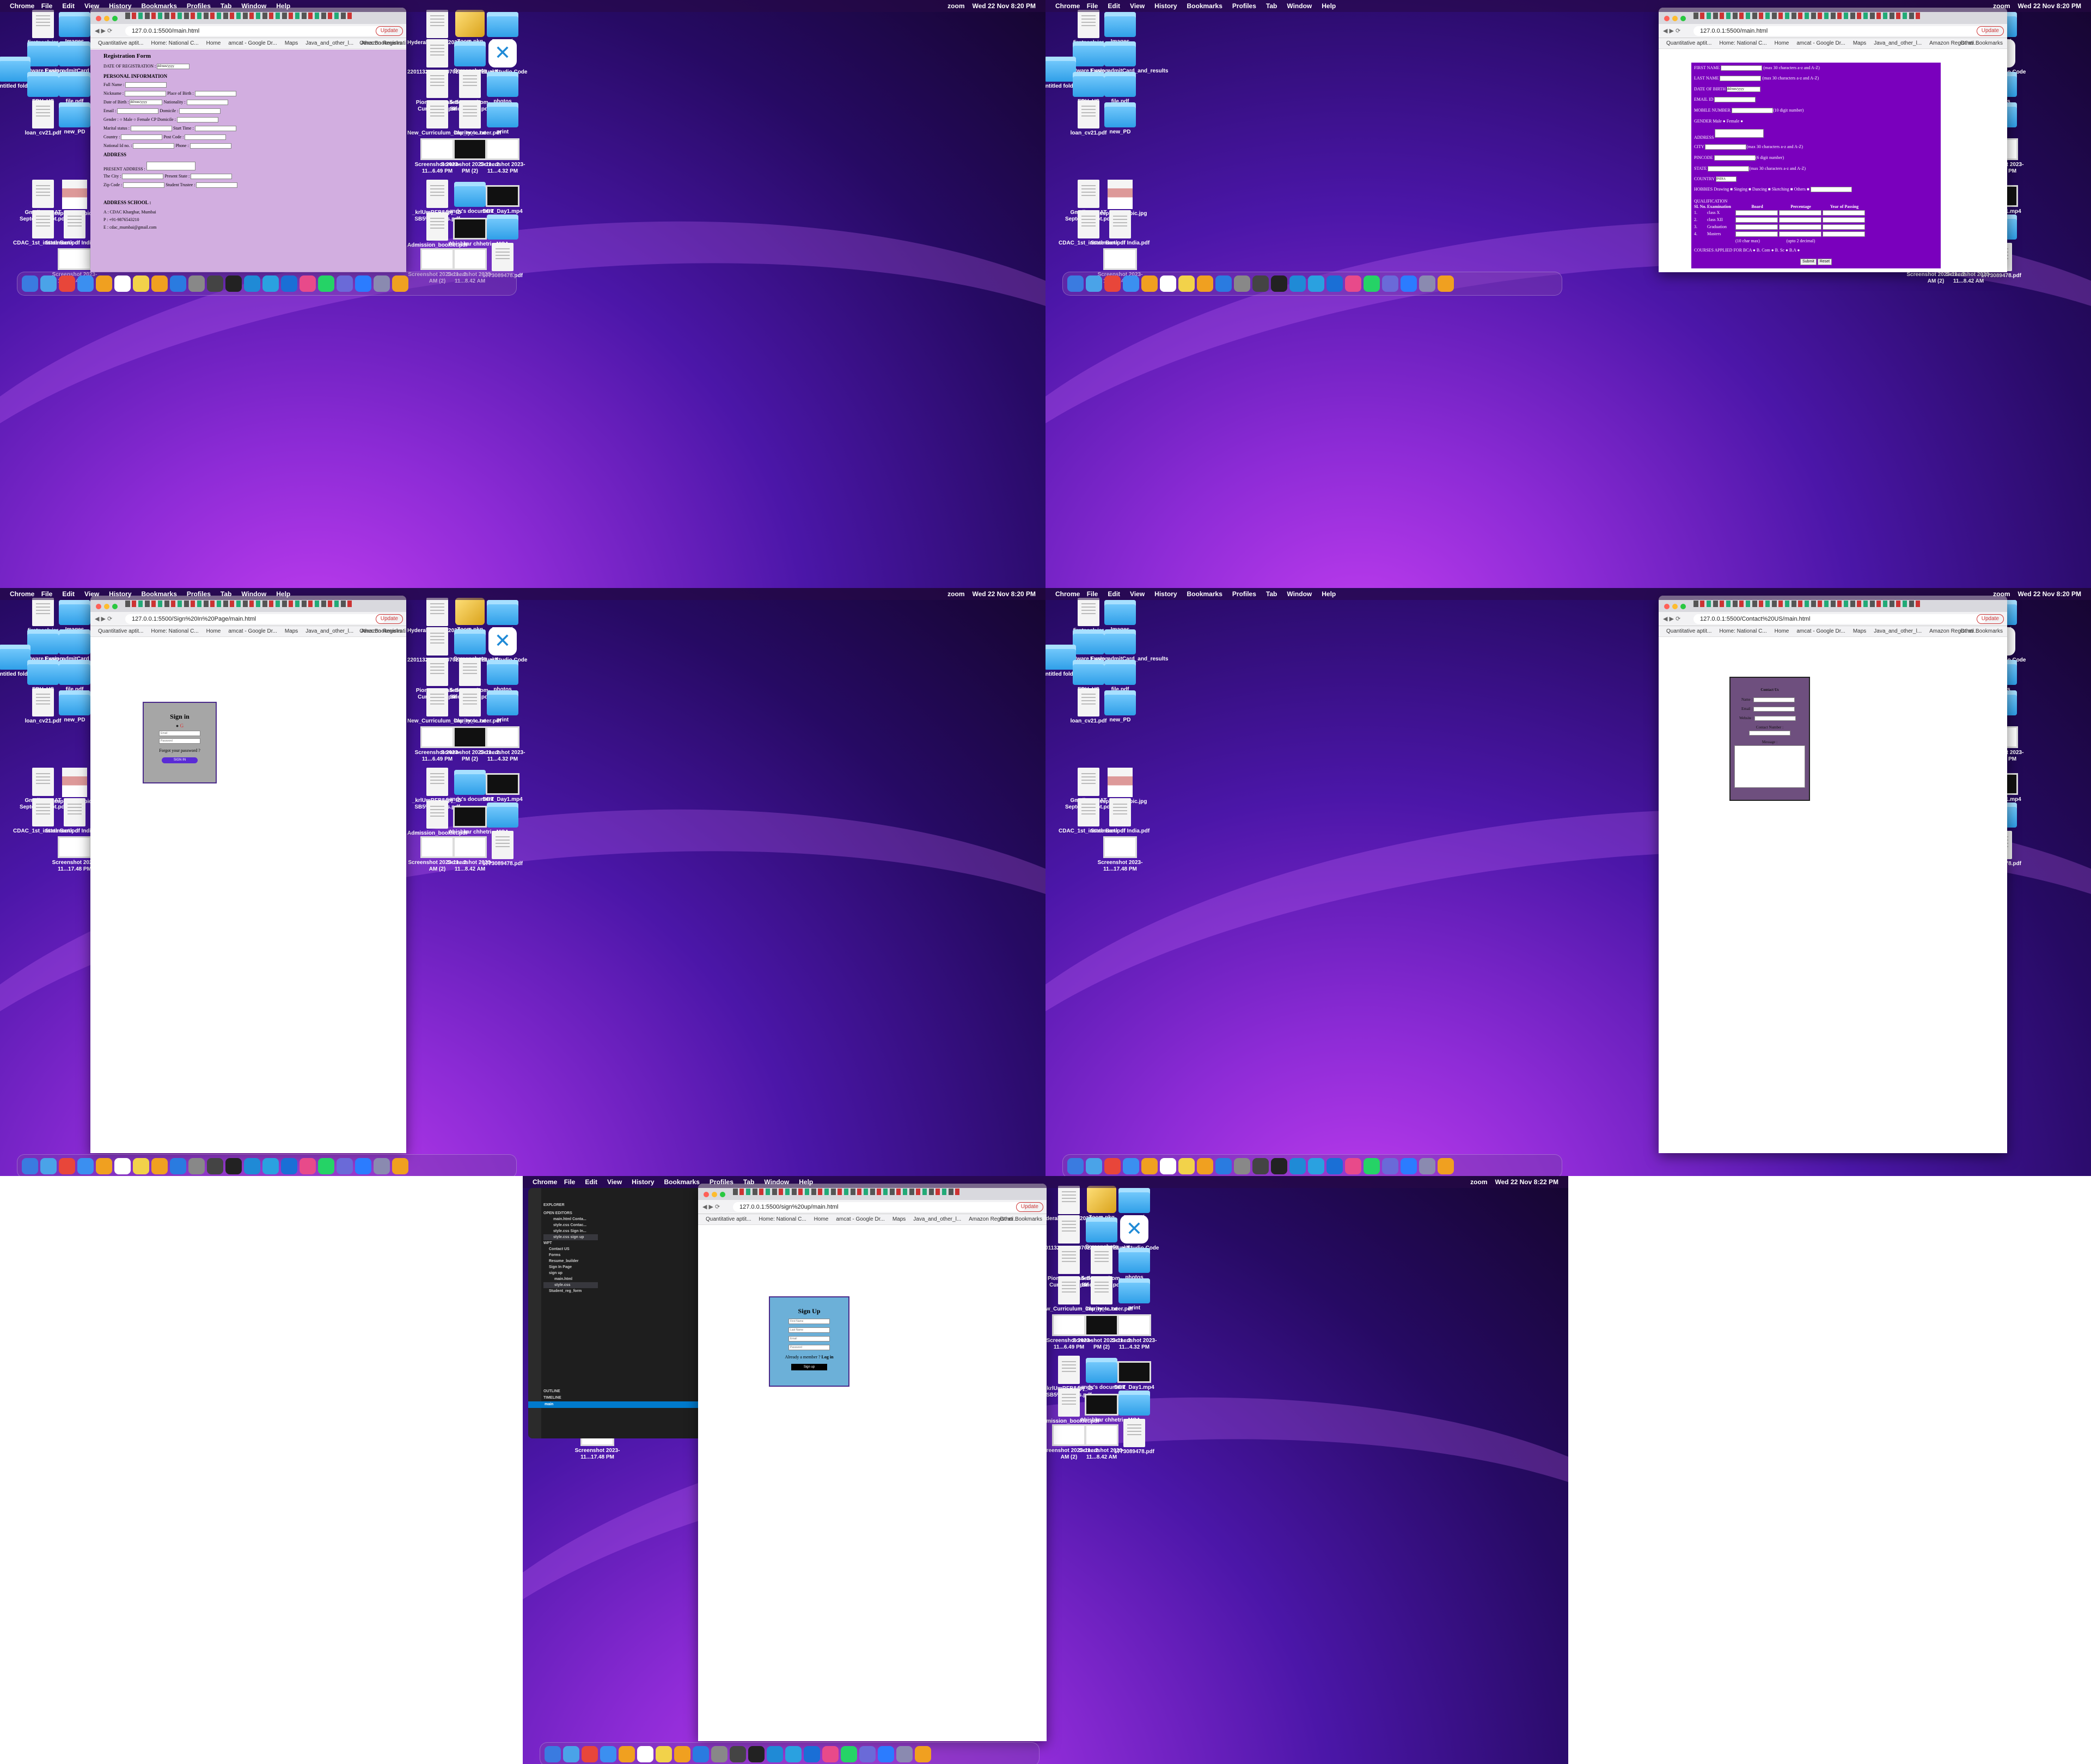 The height and width of the screenshot is (1764, 2091). What do you see at coordinates (570, 1213) in the screenshot?
I see `open-editors: OPEN EDITORS` at bounding box center [570, 1213].